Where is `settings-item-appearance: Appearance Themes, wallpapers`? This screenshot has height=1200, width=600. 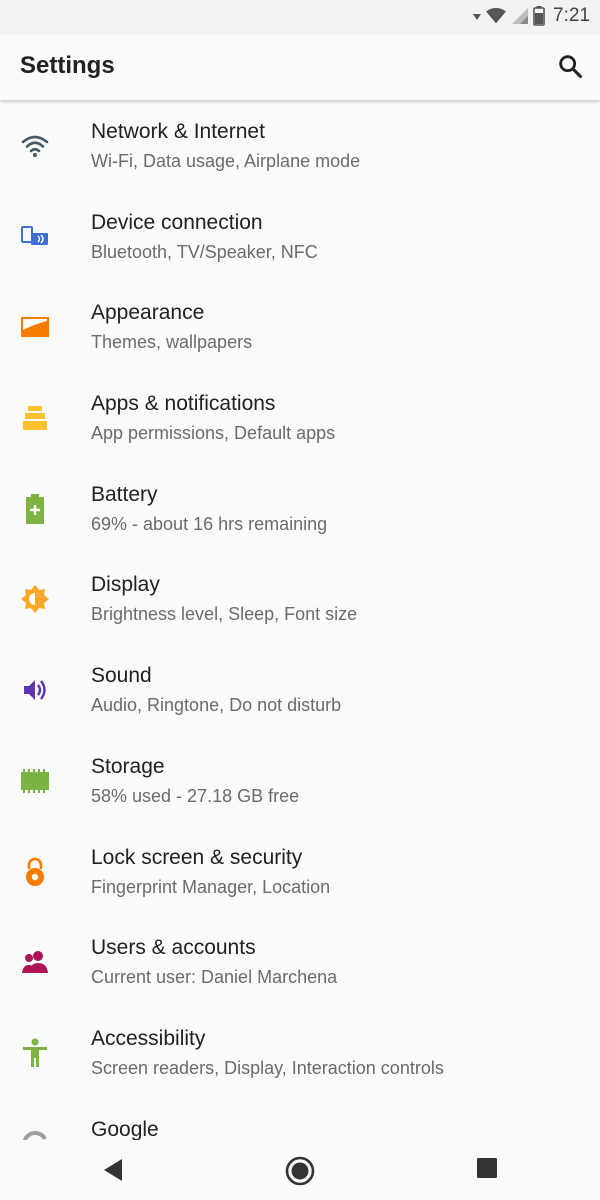
settings-item-appearance: Appearance Themes, wallpapers is located at coordinates (300, 326).